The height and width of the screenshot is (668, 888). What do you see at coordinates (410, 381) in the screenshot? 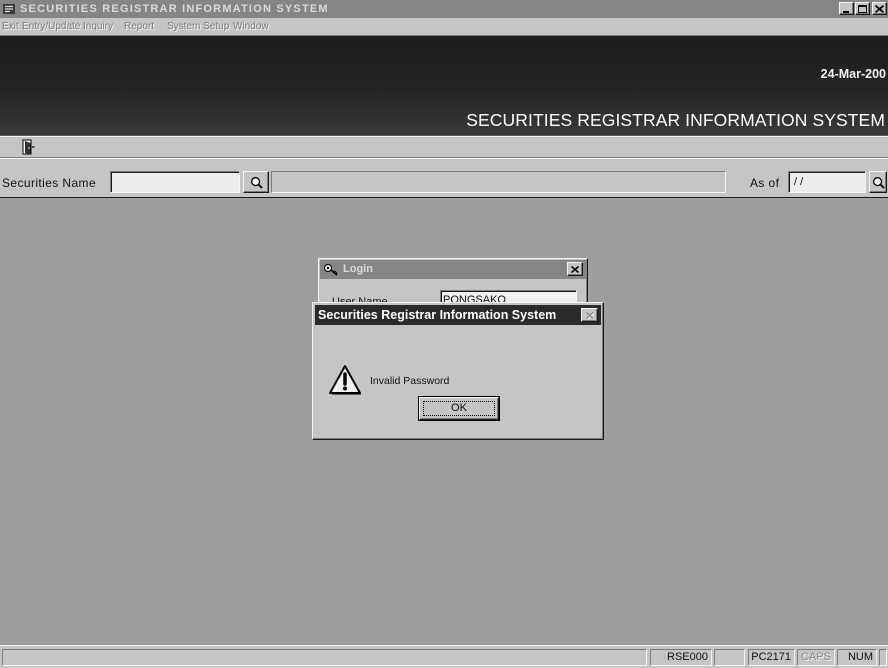
I see `message-text: Invalid Password` at bounding box center [410, 381].